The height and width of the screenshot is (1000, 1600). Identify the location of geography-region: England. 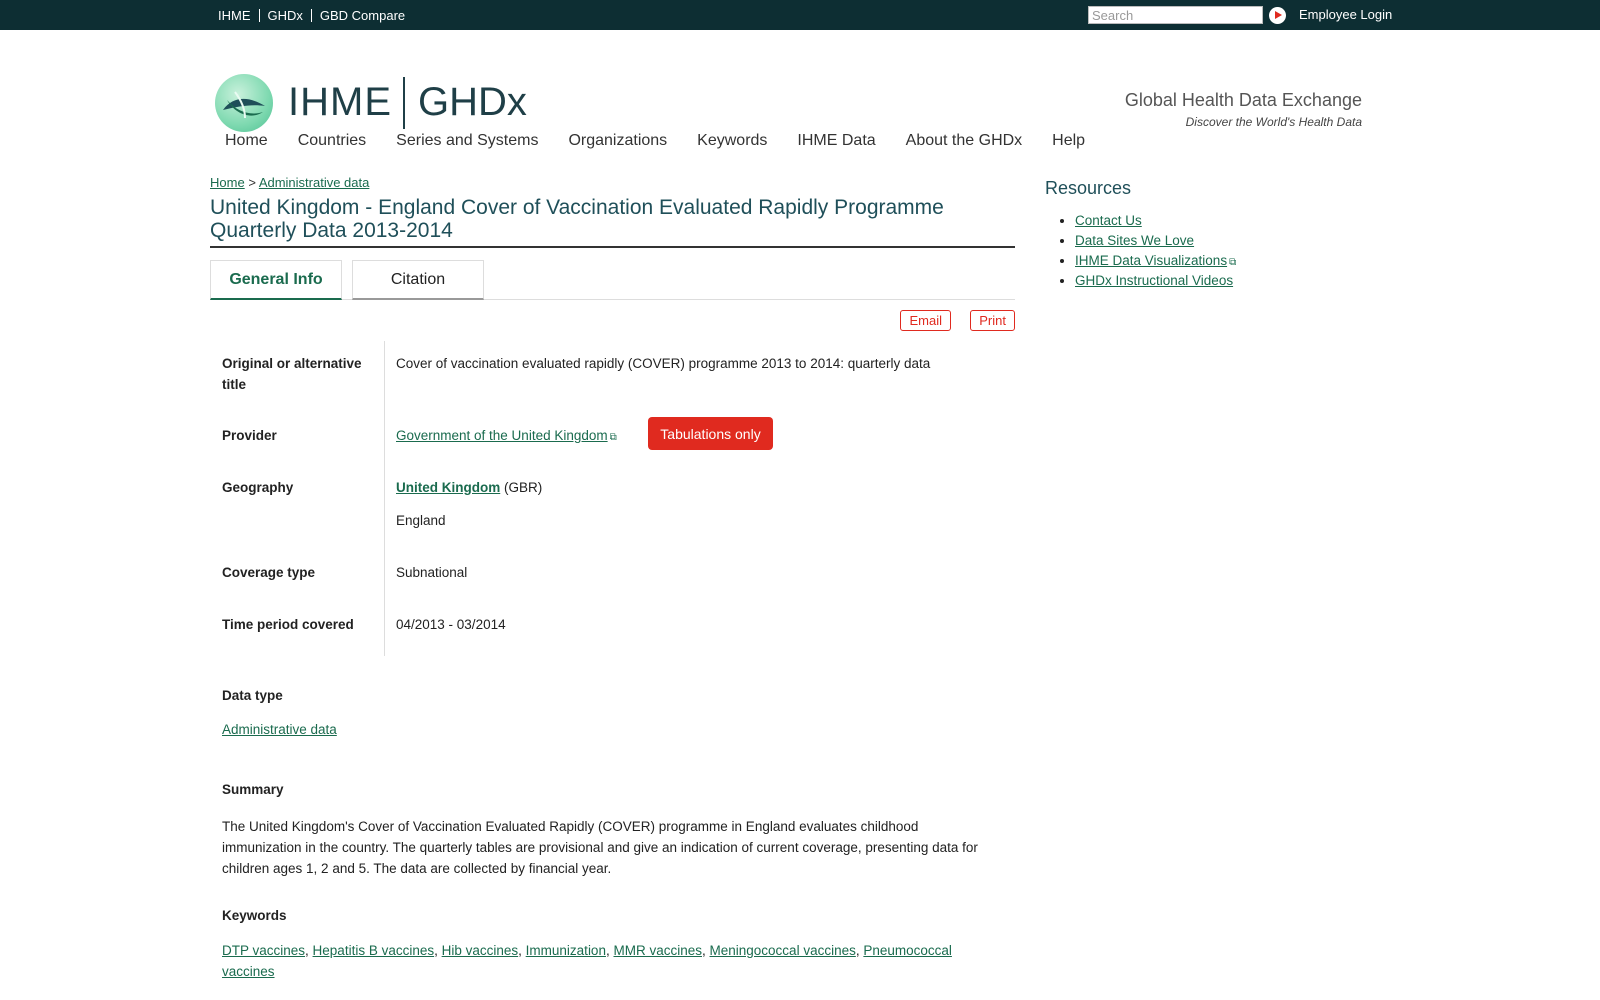
(421, 520).